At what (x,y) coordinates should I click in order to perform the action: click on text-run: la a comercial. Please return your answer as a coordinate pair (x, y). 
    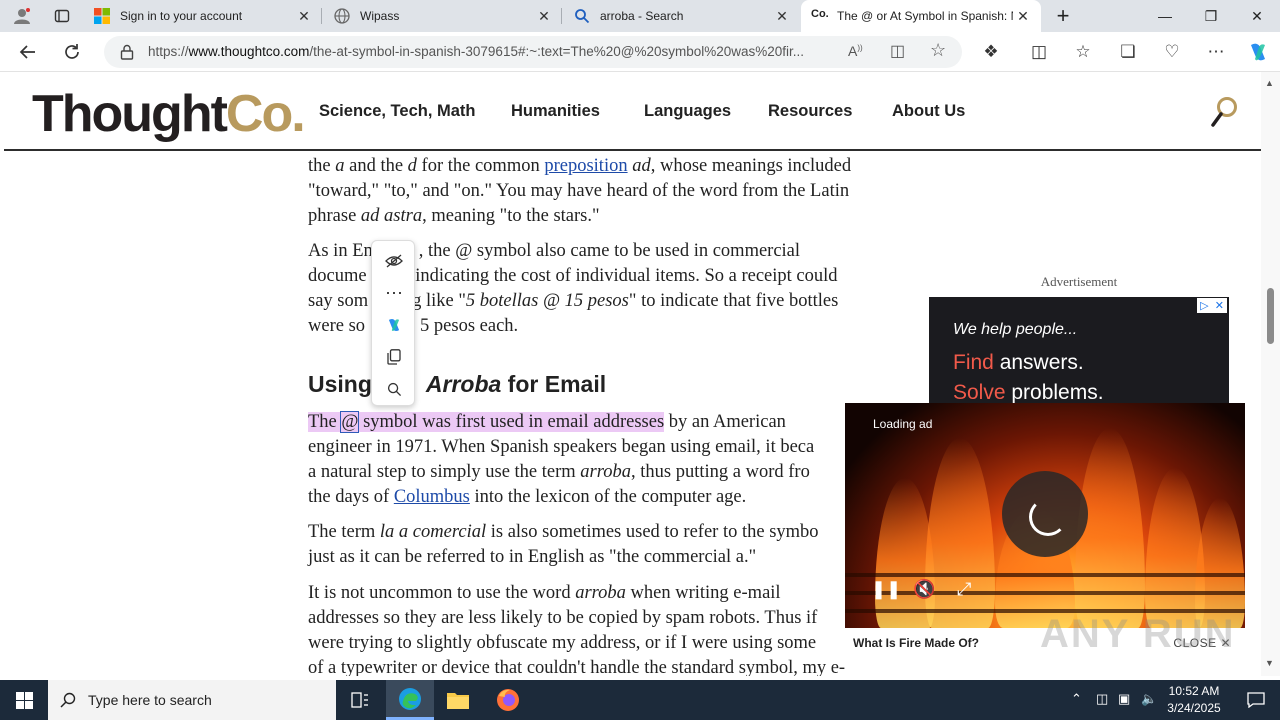
    Looking at the image, I should click on (433, 532).